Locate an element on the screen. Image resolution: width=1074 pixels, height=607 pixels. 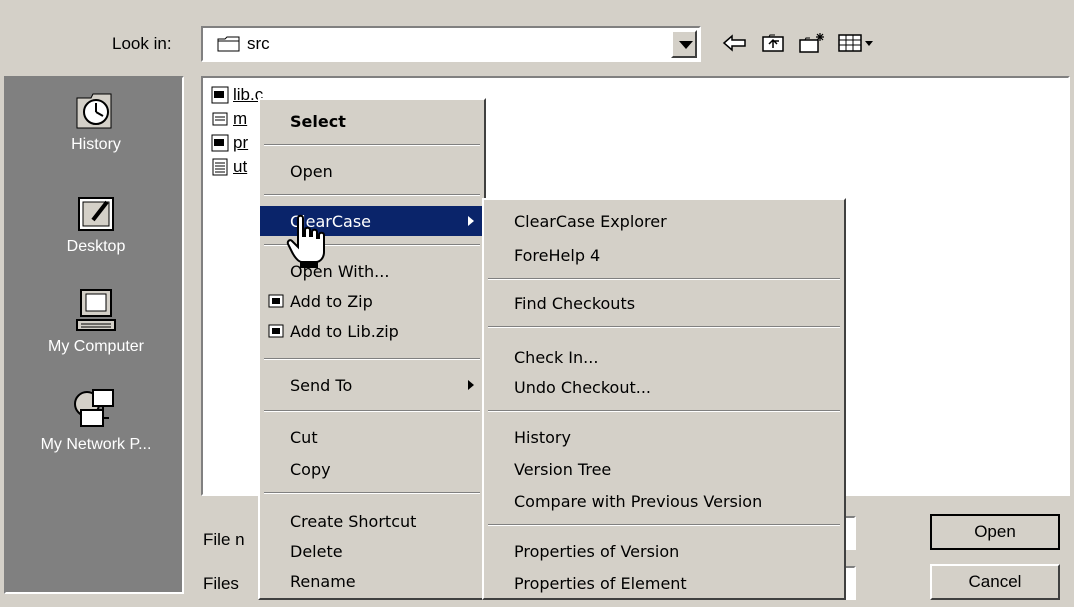
look-in-value: src is located at coordinates (258, 43).